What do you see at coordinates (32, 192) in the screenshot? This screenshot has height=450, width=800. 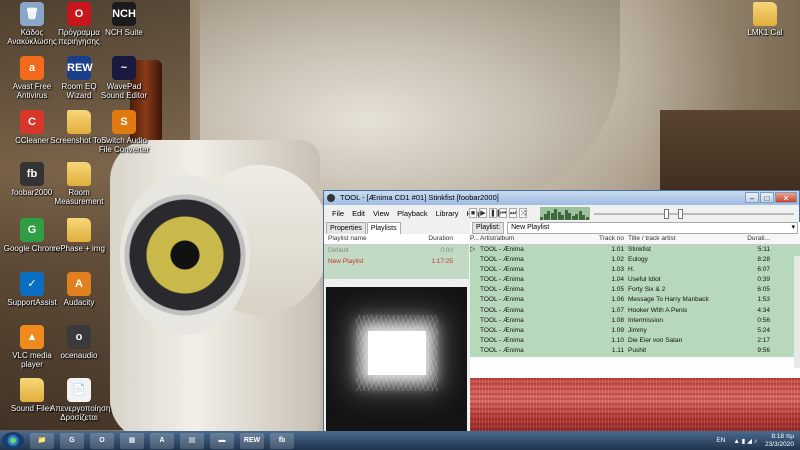 I see `desktop-icon-label: foobar2000` at bounding box center [32, 192].